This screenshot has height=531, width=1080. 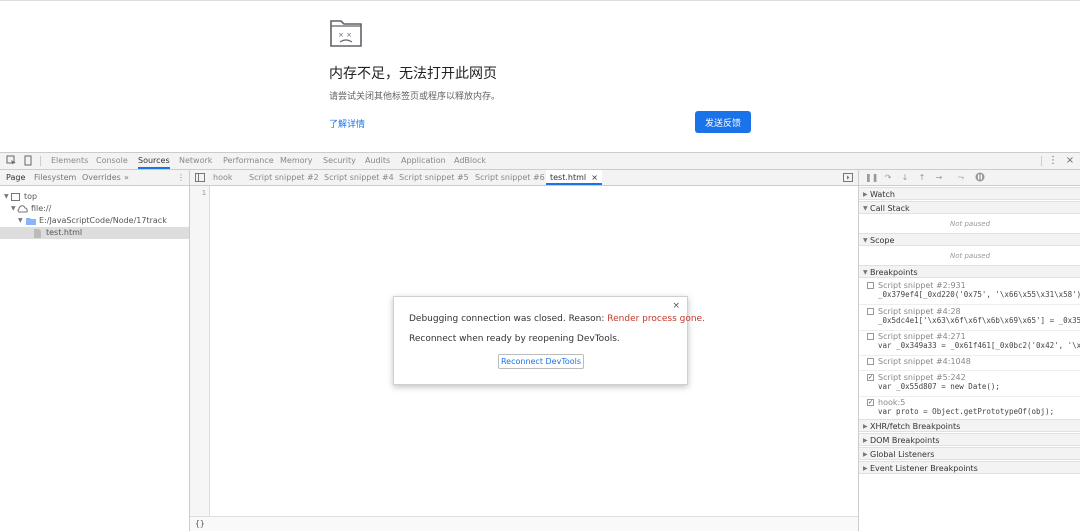 What do you see at coordinates (969, 453) in the screenshot?
I see `section-global-listeners: ▶ Global Listeners` at bounding box center [969, 453].